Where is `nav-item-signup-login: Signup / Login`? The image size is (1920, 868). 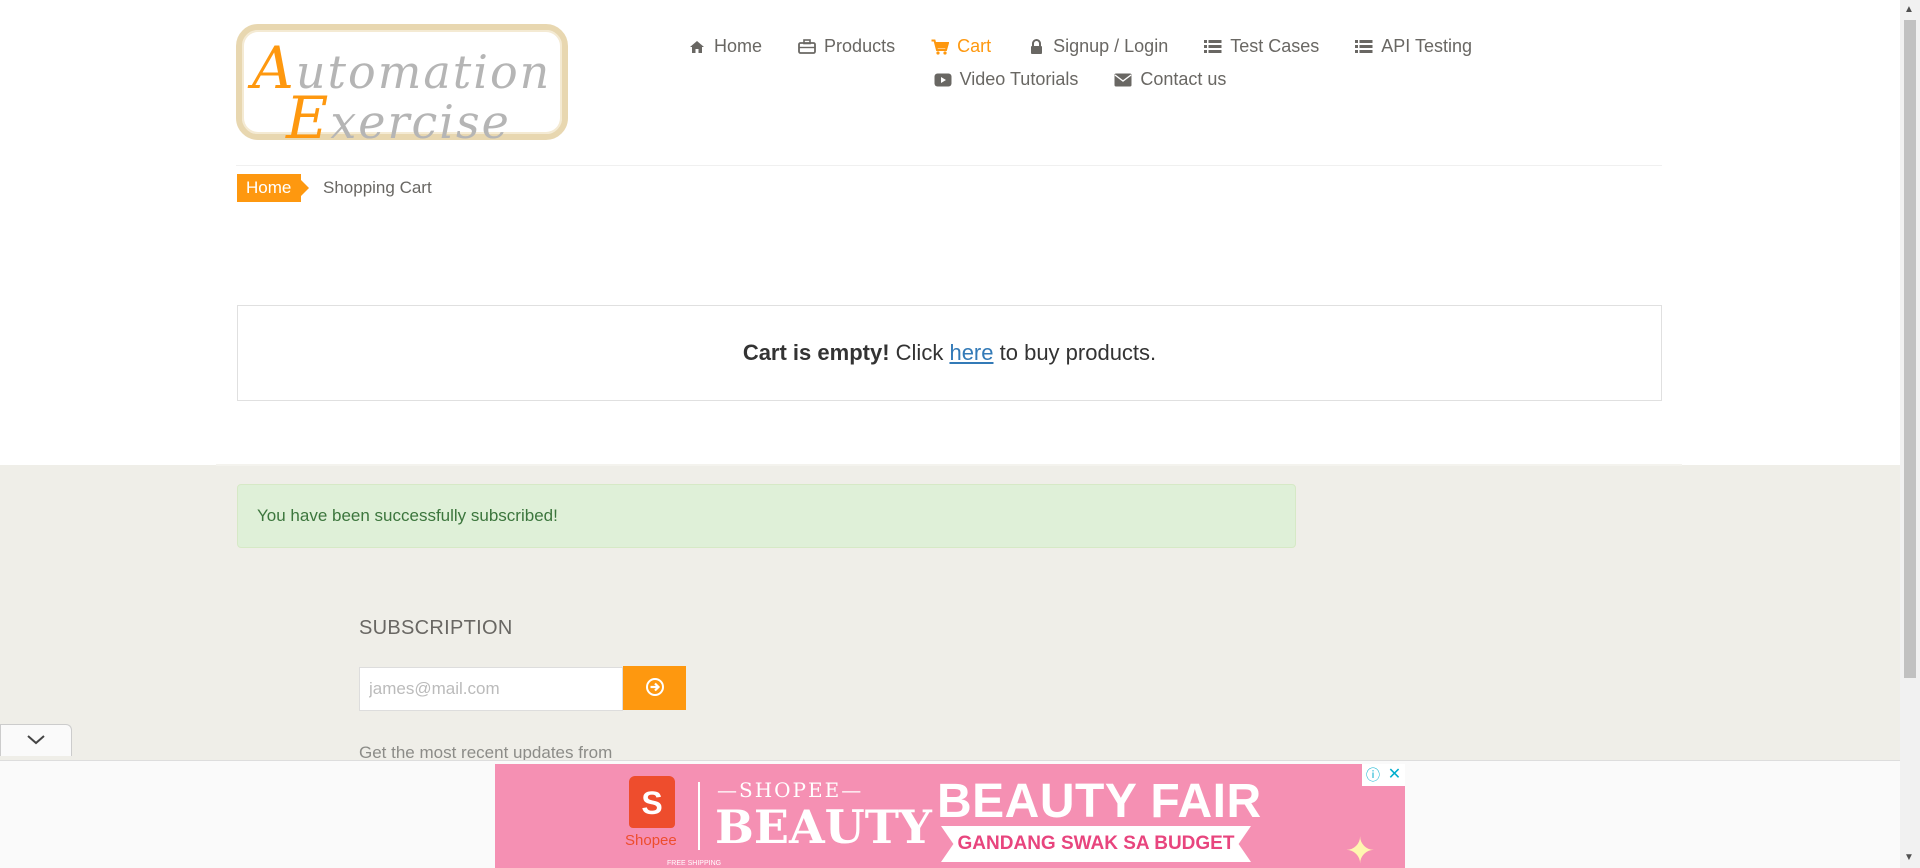 nav-item-signup-login: Signup / Login is located at coordinates (1097, 46).